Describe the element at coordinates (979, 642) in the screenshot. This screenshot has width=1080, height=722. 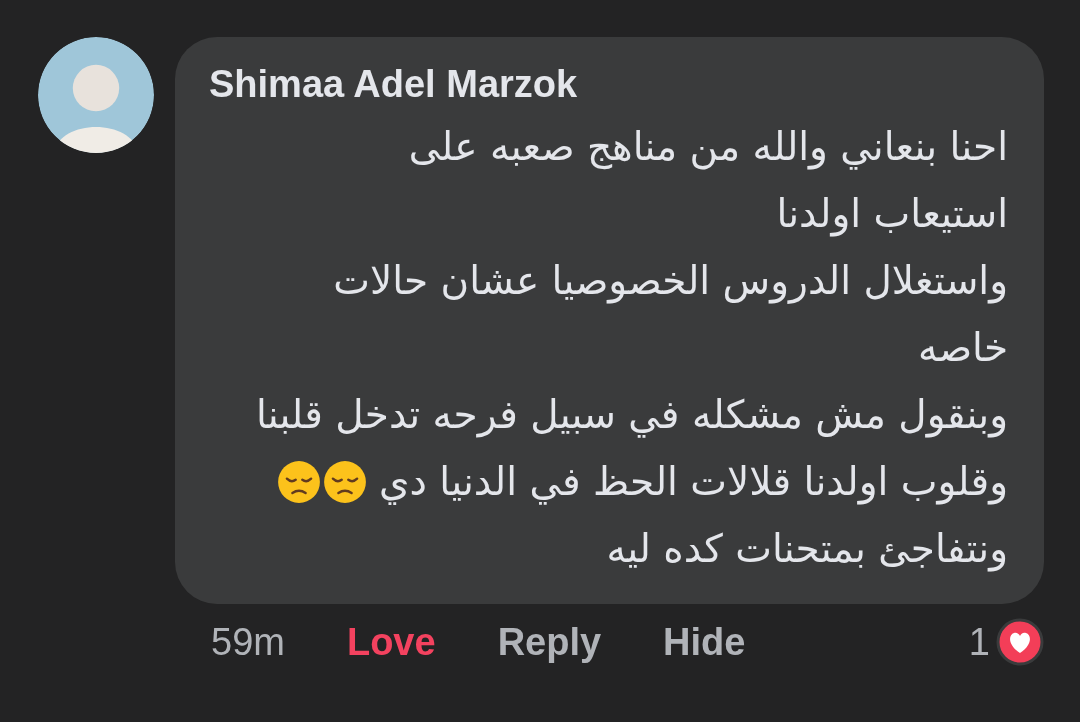
I see `reaction-count: 1` at that location.